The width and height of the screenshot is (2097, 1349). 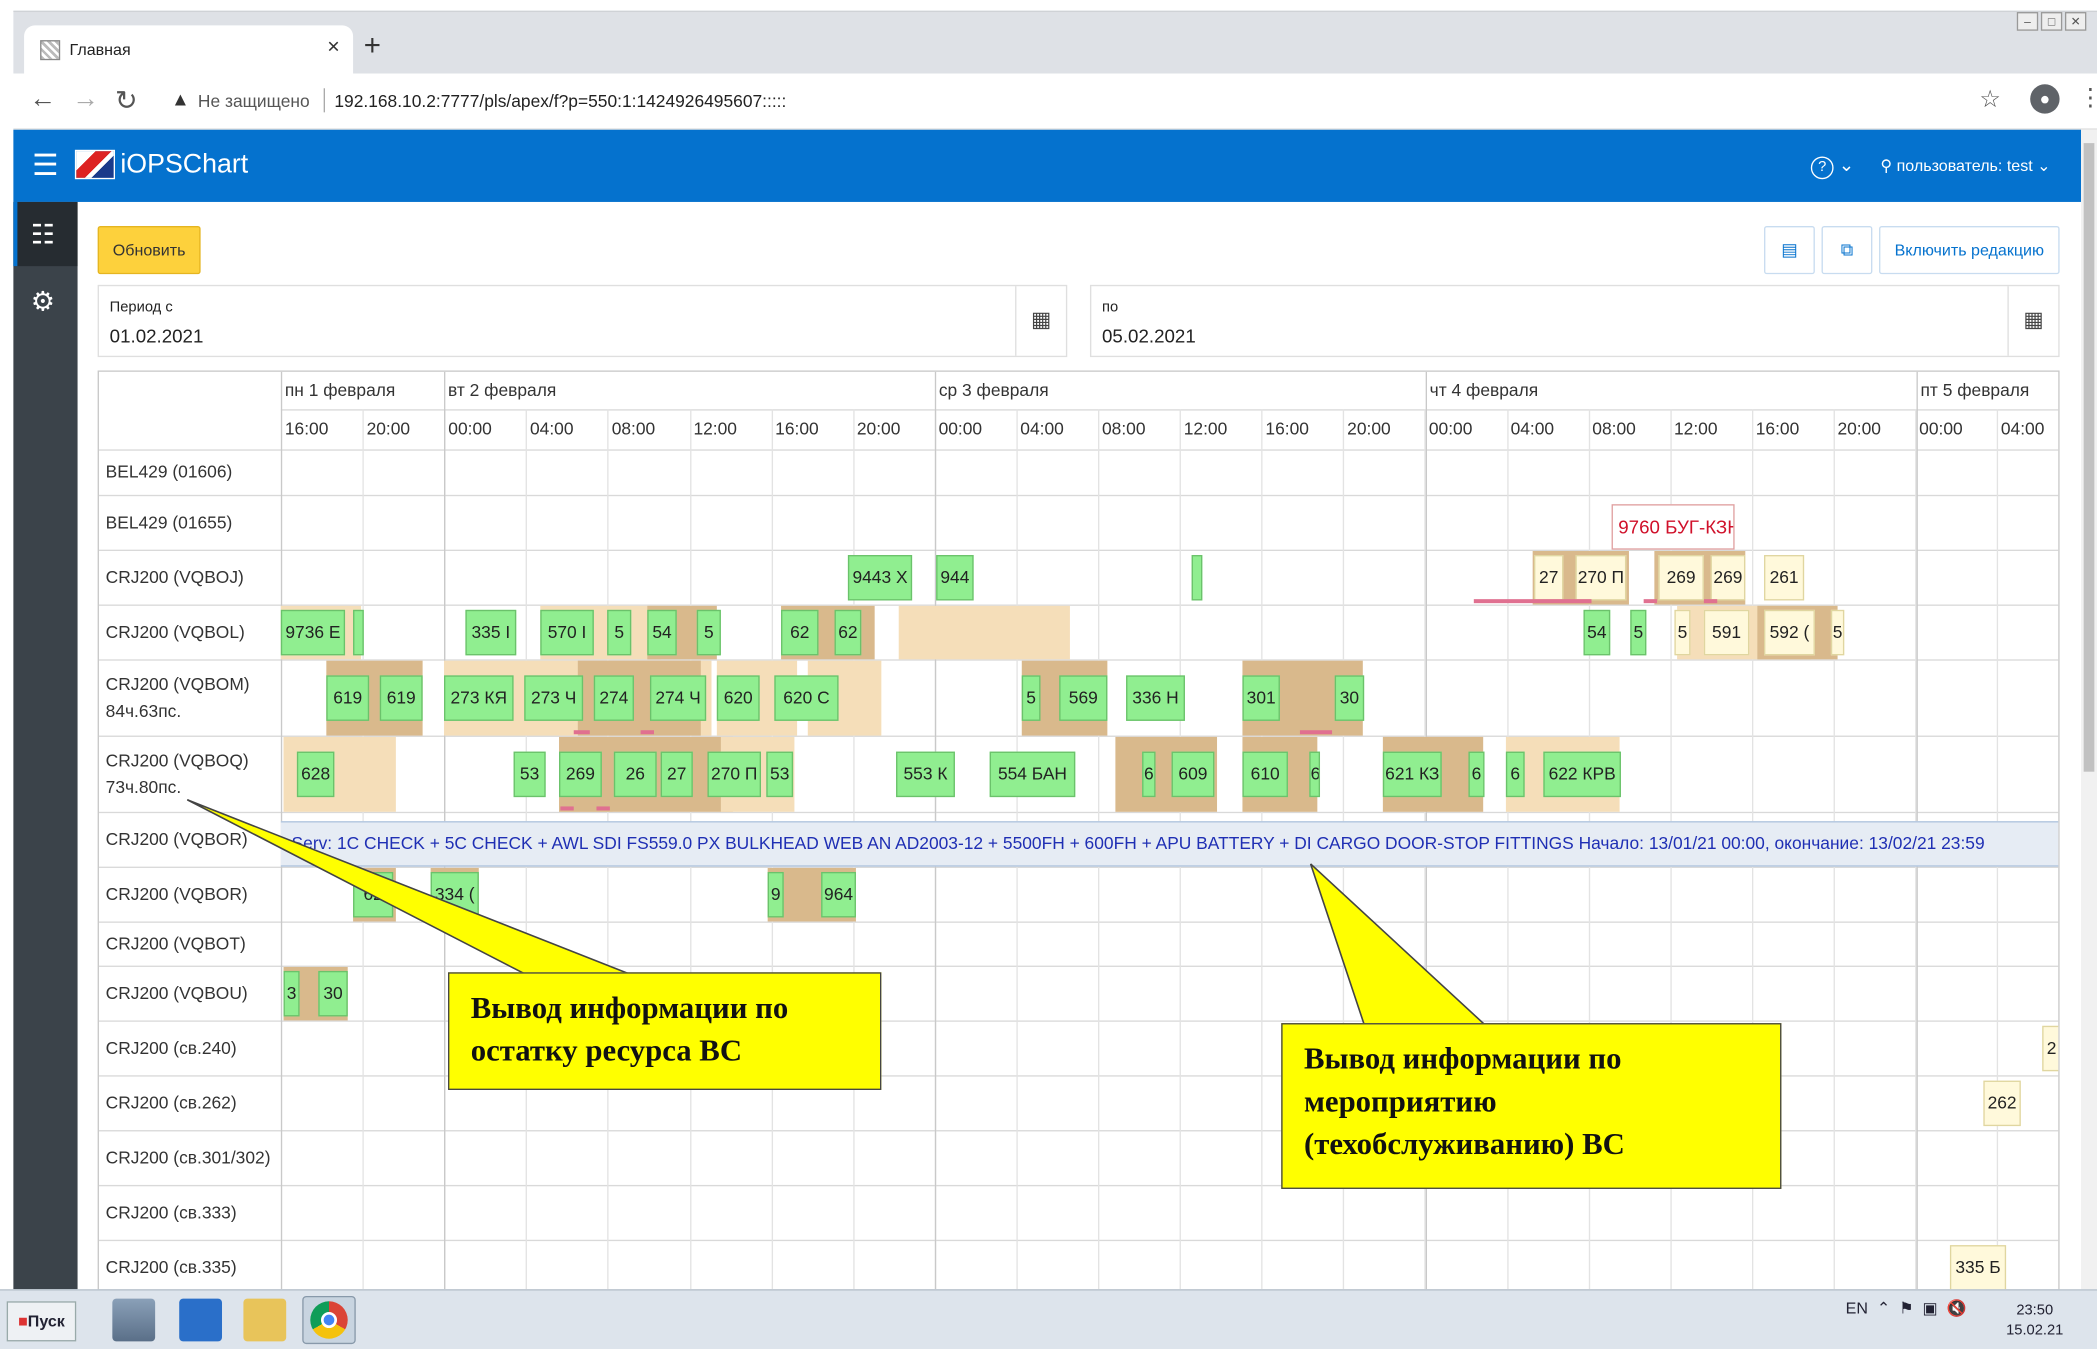 I want to click on user-menu-button: ⚲ пользователь: test ⌄, so click(x=1965, y=165).